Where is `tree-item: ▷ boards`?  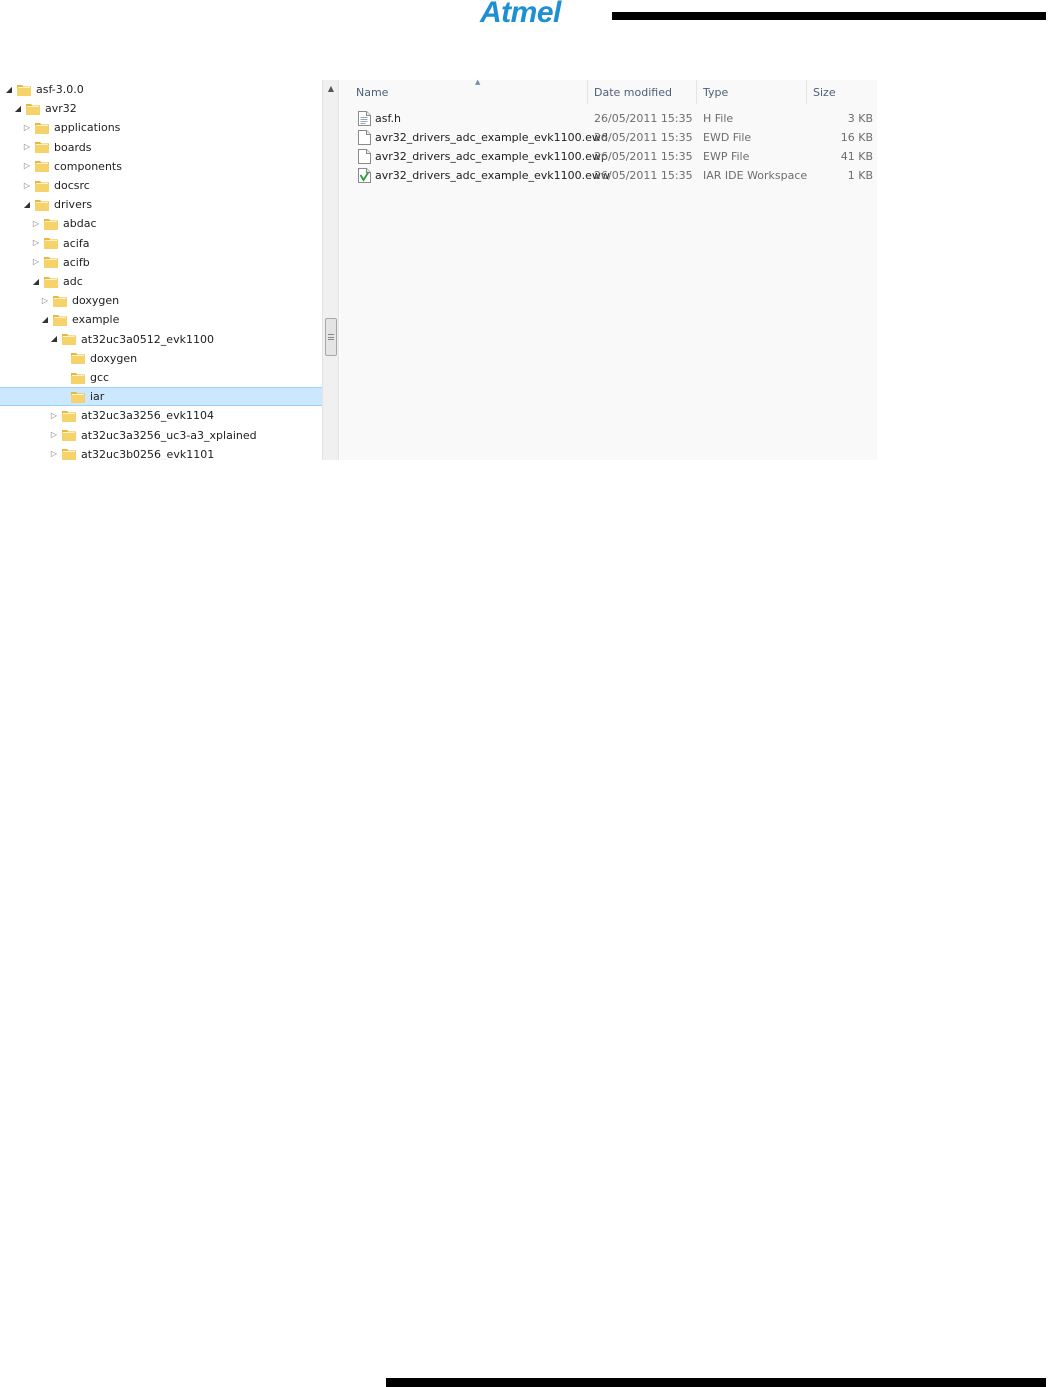
tree-item: ▷ boards is located at coordinates (161, 147).